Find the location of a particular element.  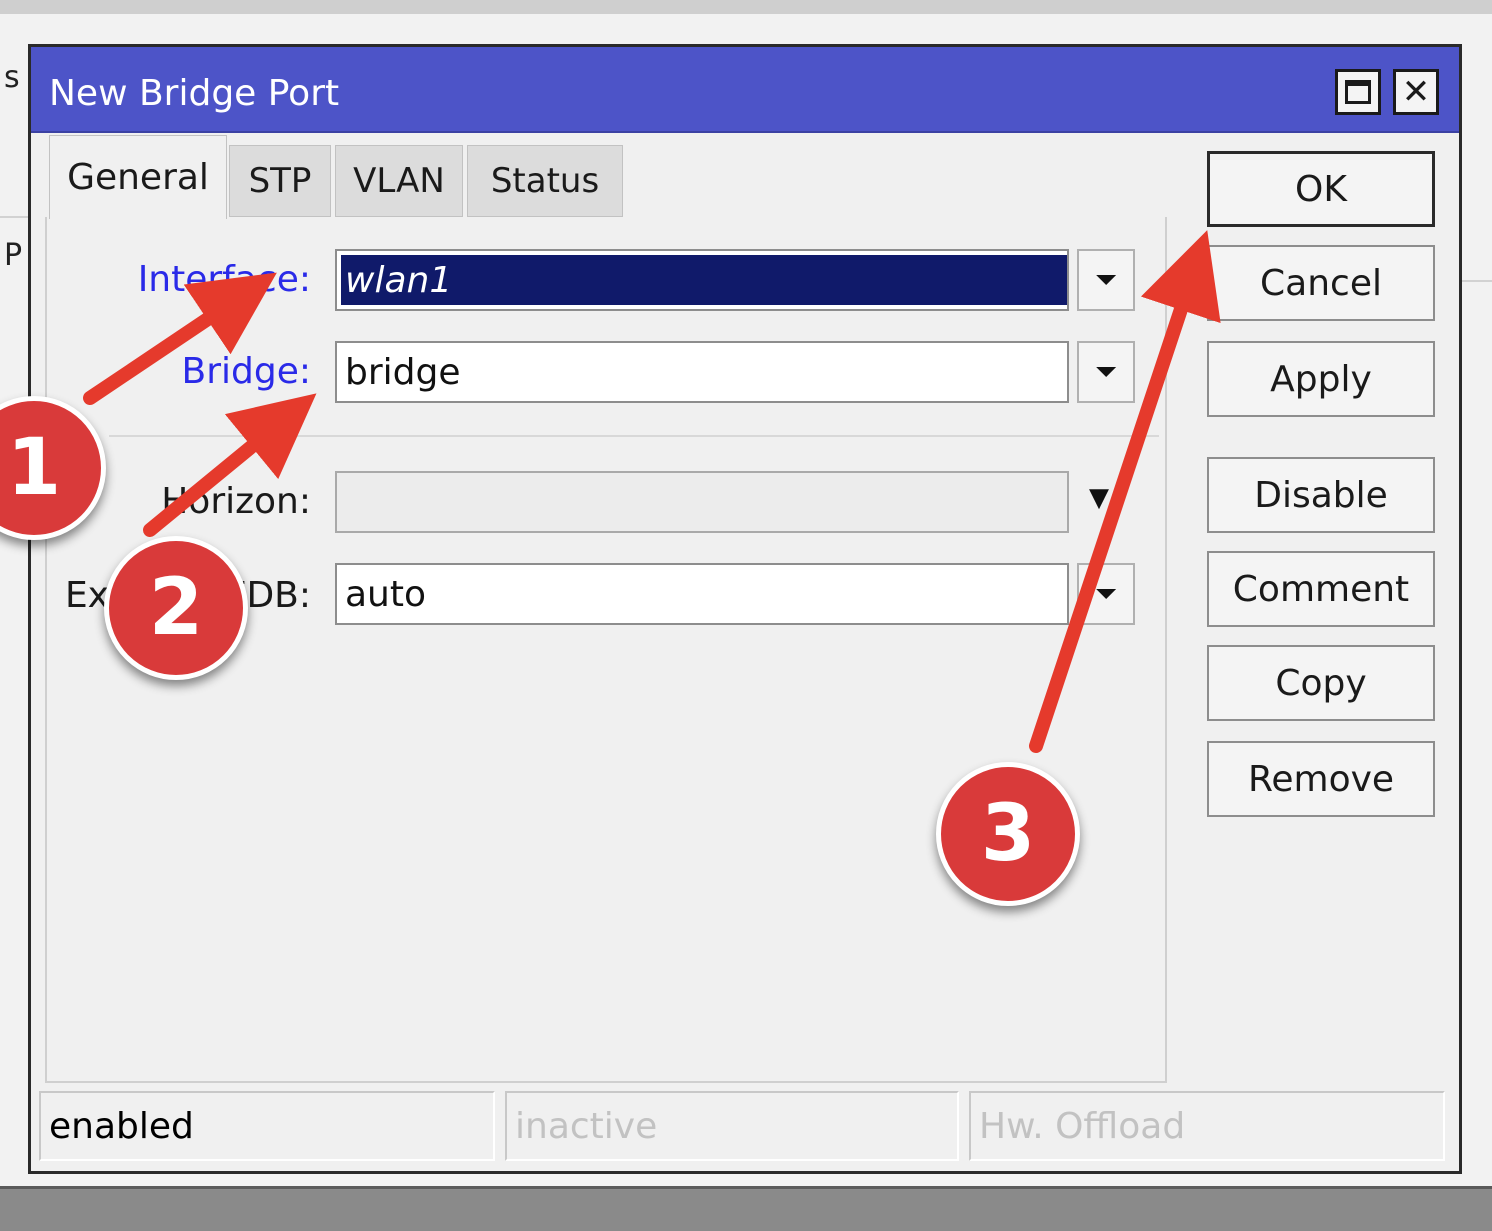

maximize-button is located at coordinates (1358, 92).